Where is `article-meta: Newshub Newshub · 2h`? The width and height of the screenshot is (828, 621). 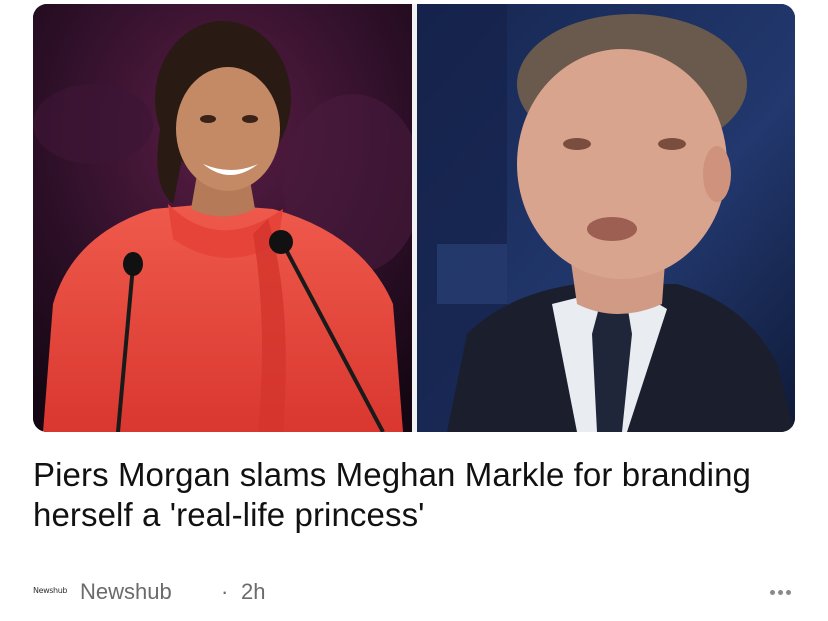
article-meta: Newshub Newshub · 2h is located at coordinates (414, 592).